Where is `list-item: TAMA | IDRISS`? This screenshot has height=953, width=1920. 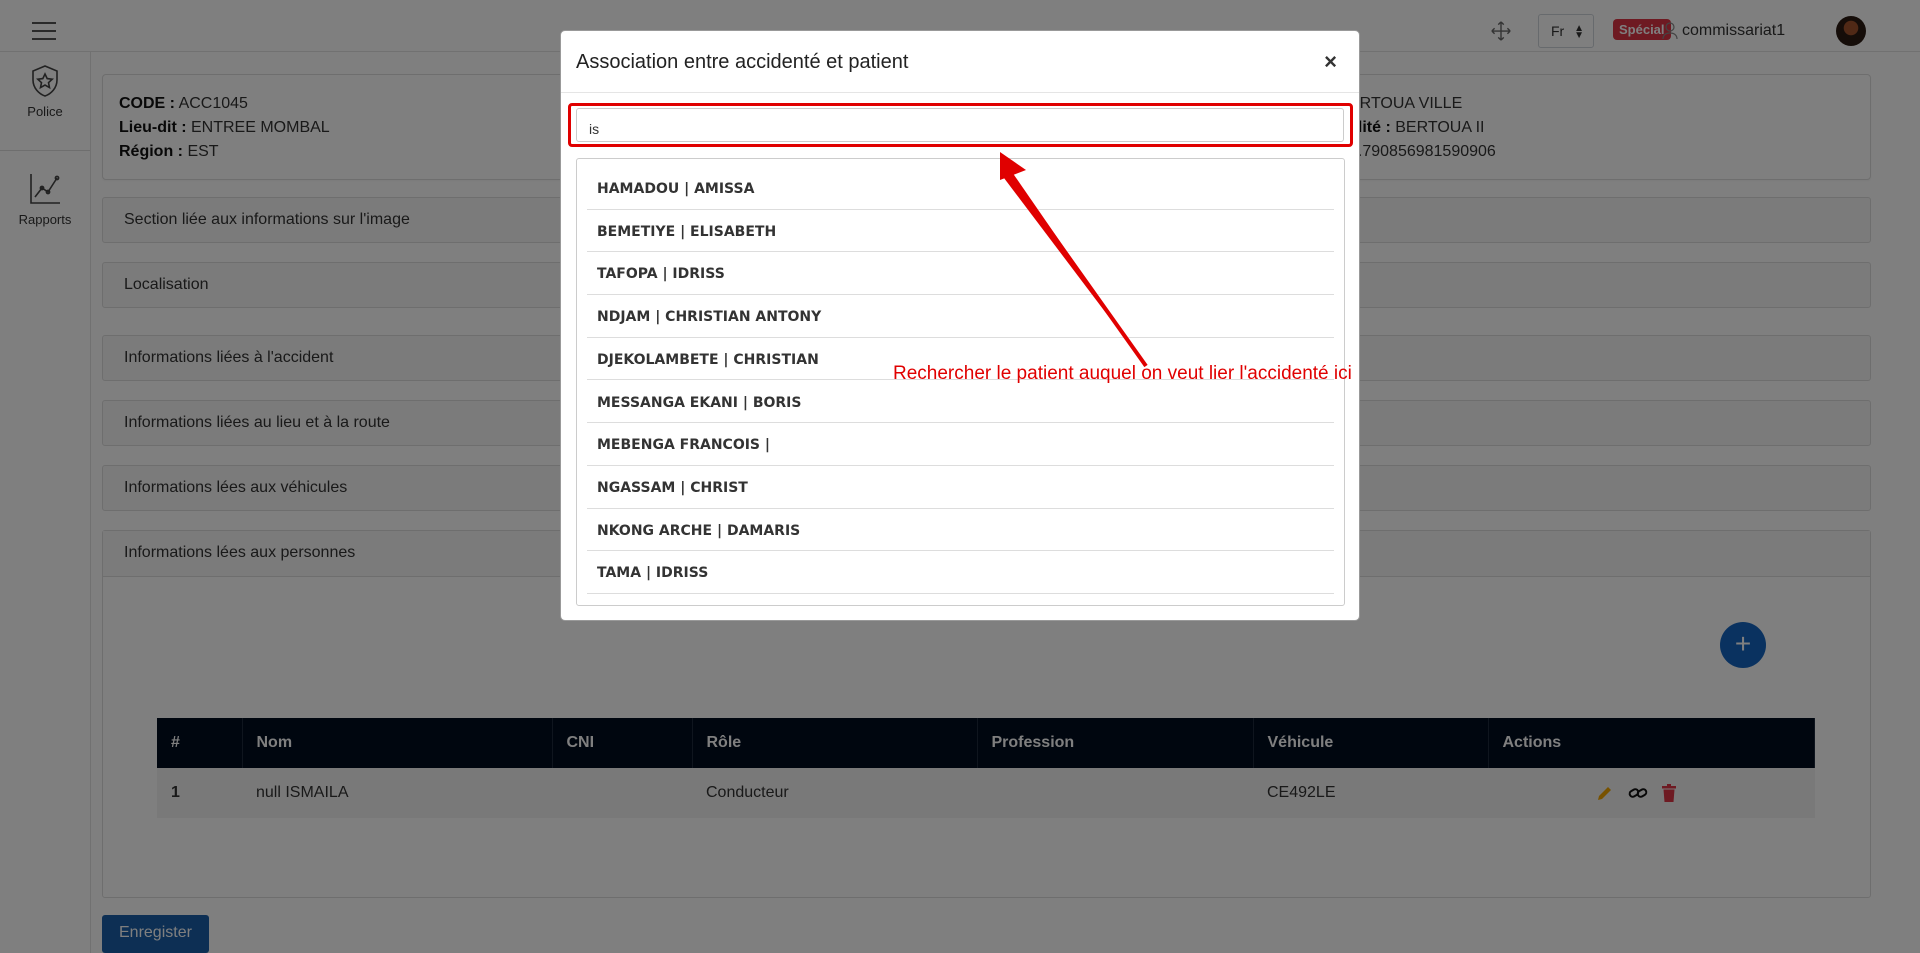
list-item: TAMA | IDRISS is located at coordinates (960, 572).